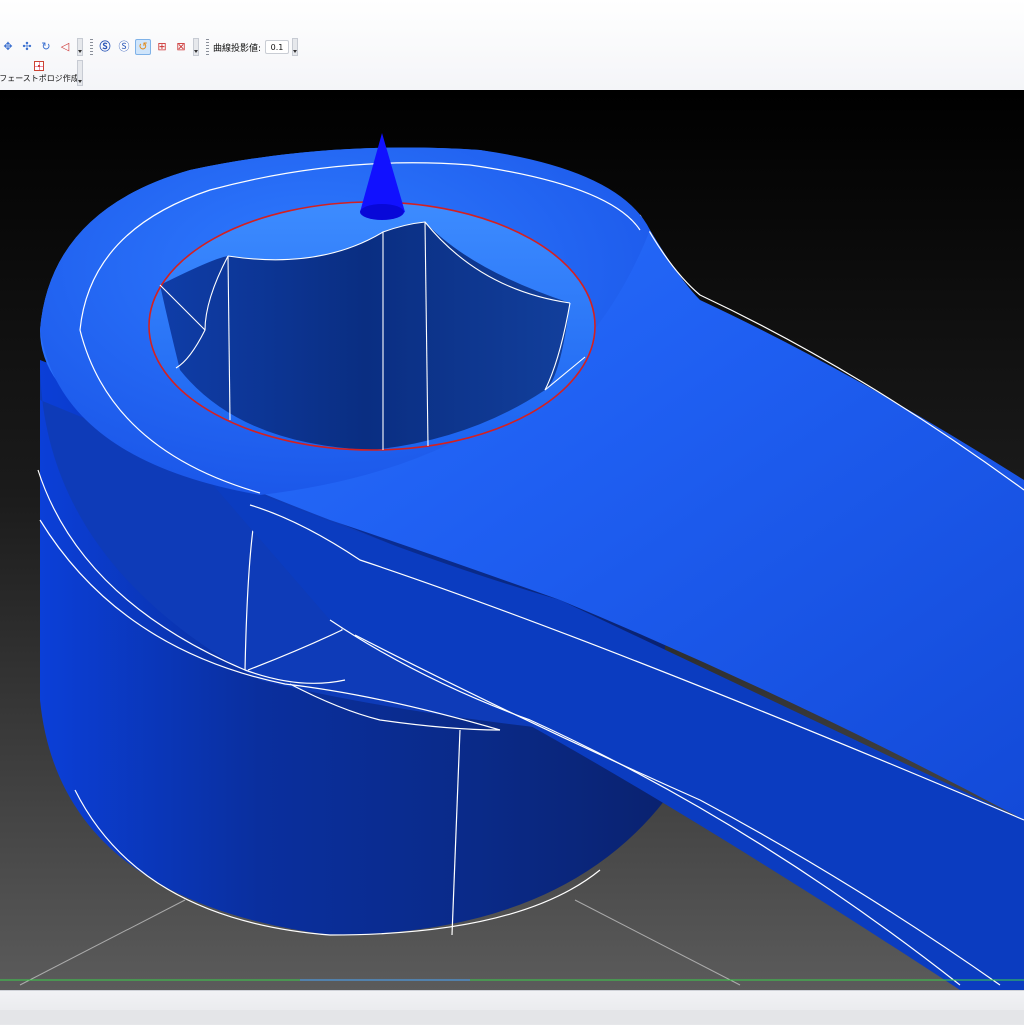  I want to click on face-topology-icon, so click(39, 66).